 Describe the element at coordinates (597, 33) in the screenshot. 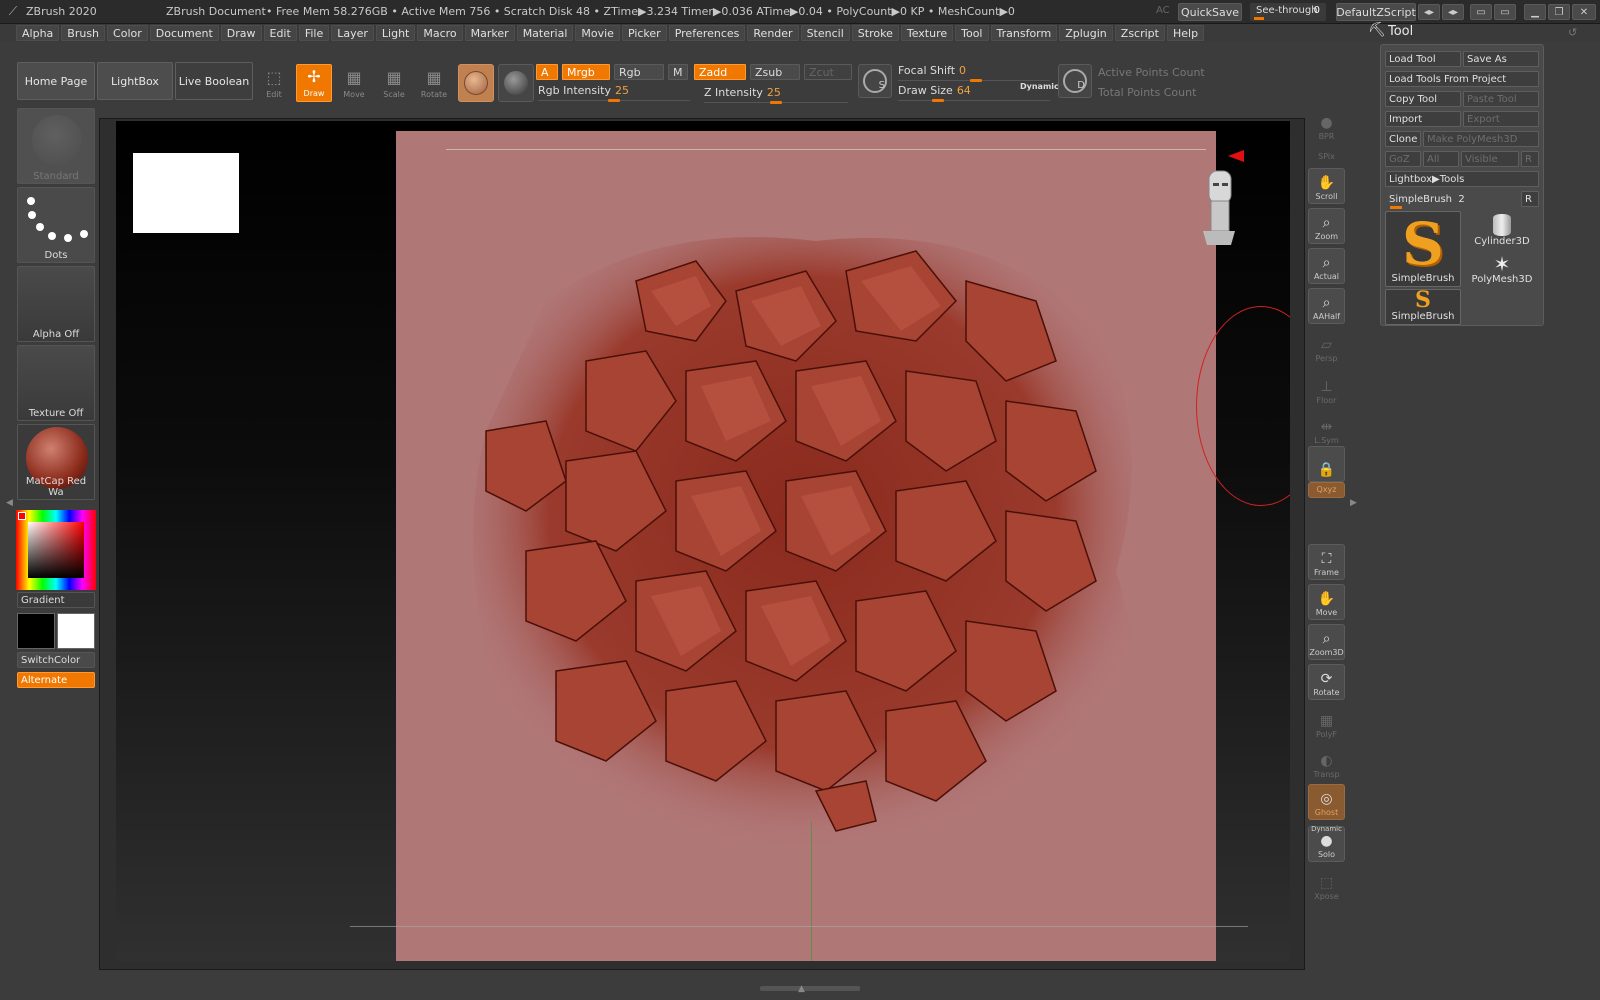

I see `menu-movie: Movie` at that location.